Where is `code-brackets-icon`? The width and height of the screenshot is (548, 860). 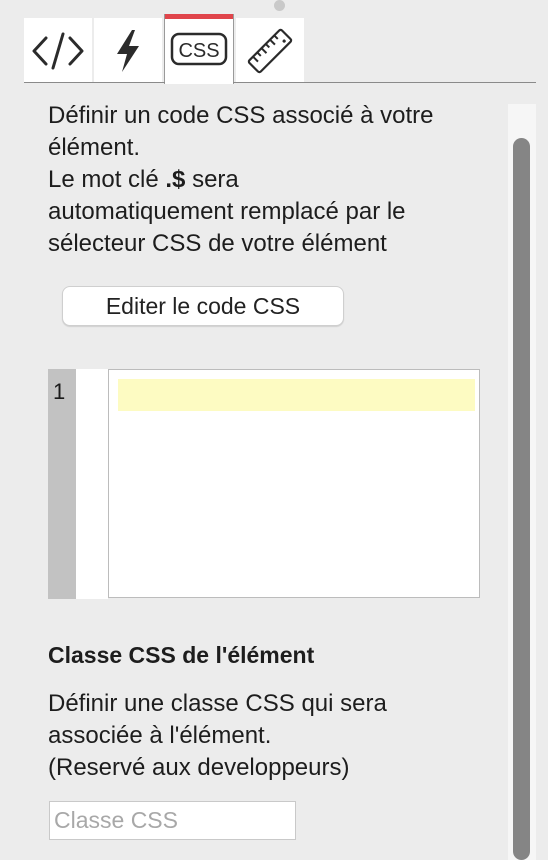
code-brackets-icon is located at coordinates (58, 50).